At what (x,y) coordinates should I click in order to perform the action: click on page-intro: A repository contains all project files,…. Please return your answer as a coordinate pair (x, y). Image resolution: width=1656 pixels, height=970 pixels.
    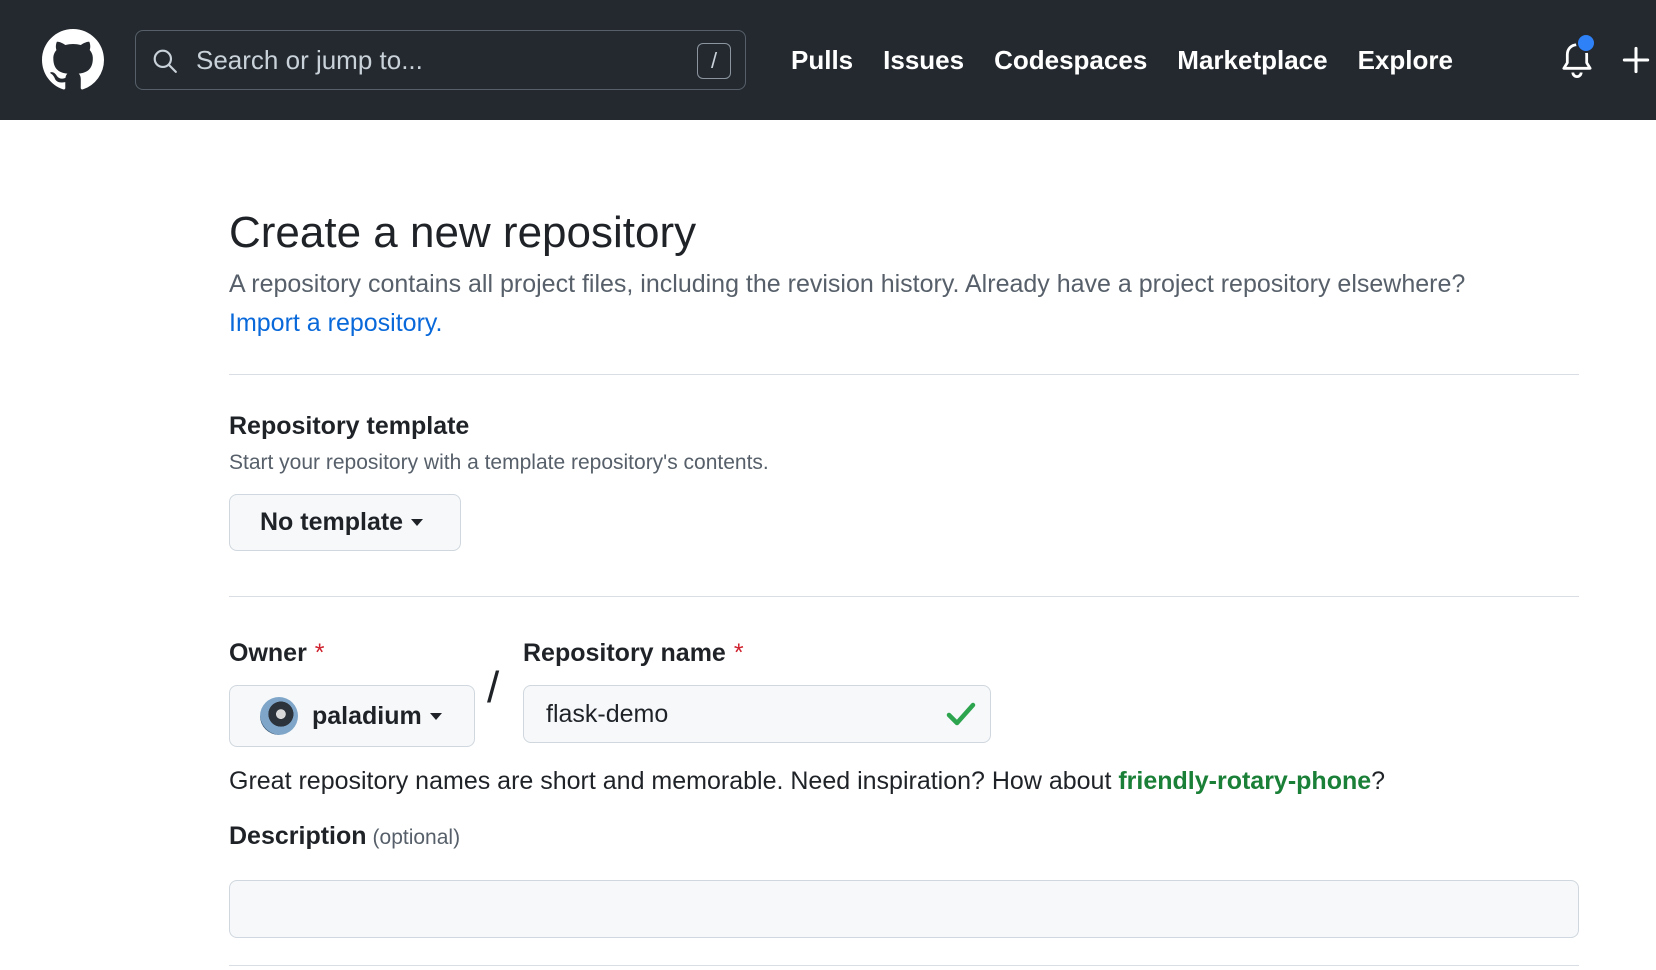
    Looking at the image, I should click on (847, 284).